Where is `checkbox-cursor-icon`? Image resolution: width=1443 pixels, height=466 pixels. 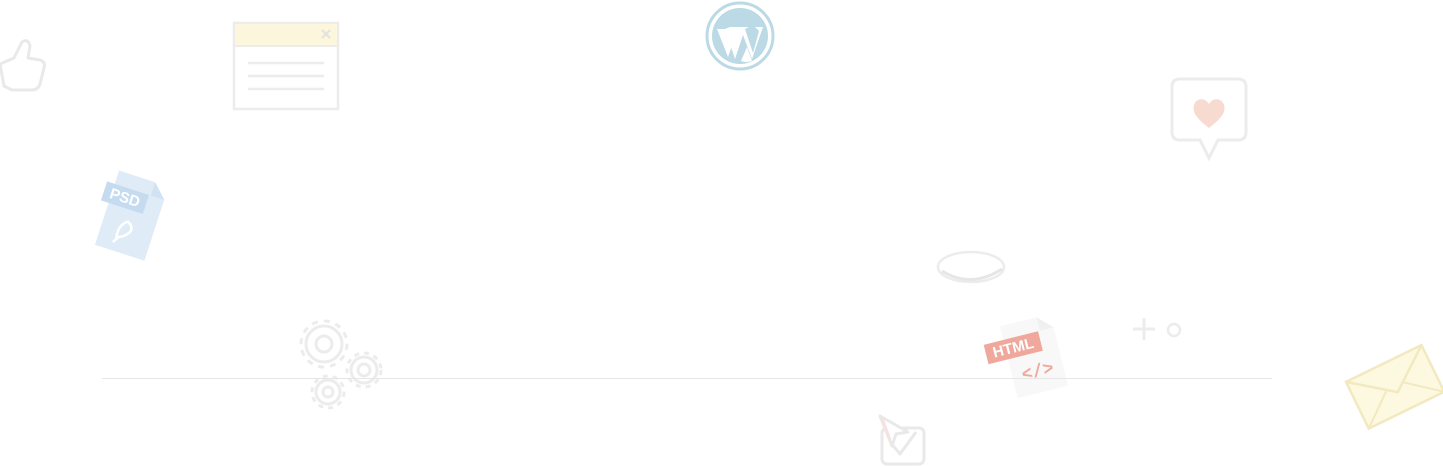 checkbox-cursor-icon is located at coordinates (902, 440).